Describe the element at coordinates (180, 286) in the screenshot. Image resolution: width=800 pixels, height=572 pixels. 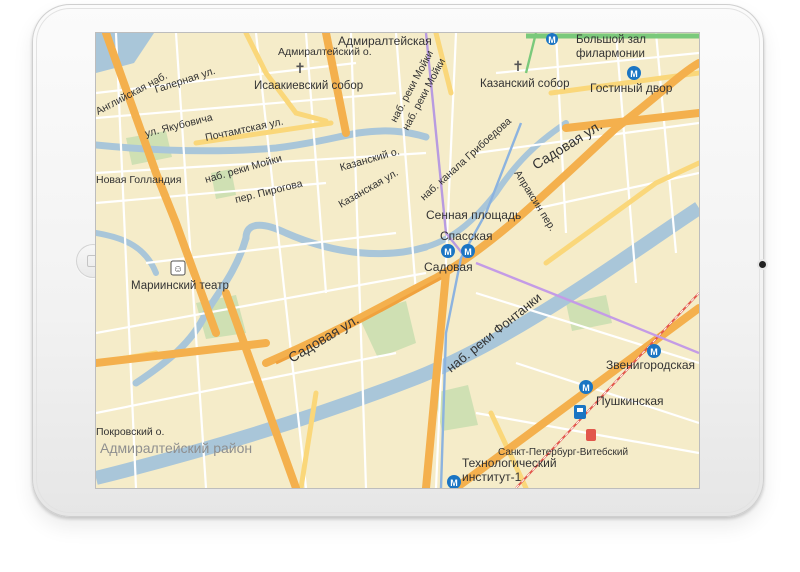
I see `poi-mariinsky-label: Мариинский театр` at that location.